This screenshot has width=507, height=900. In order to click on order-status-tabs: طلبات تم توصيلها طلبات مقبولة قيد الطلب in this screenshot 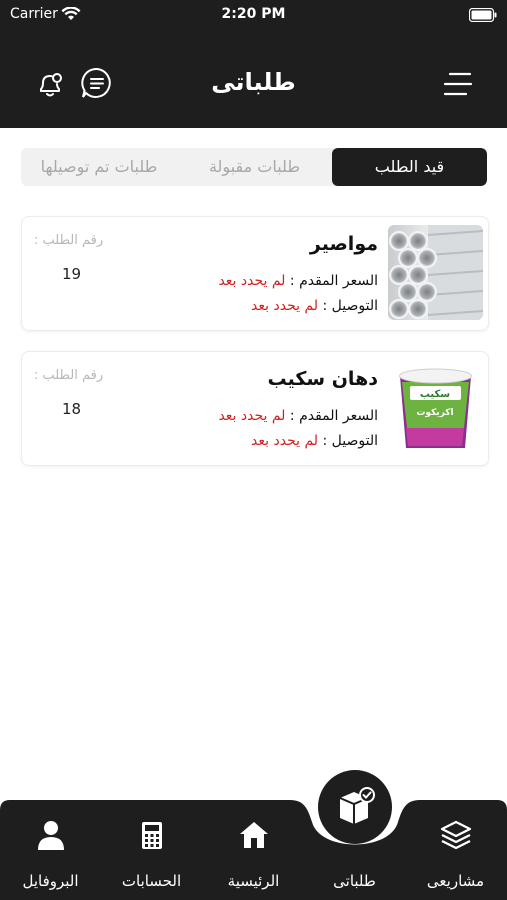, I will do `click(254, 167)`.